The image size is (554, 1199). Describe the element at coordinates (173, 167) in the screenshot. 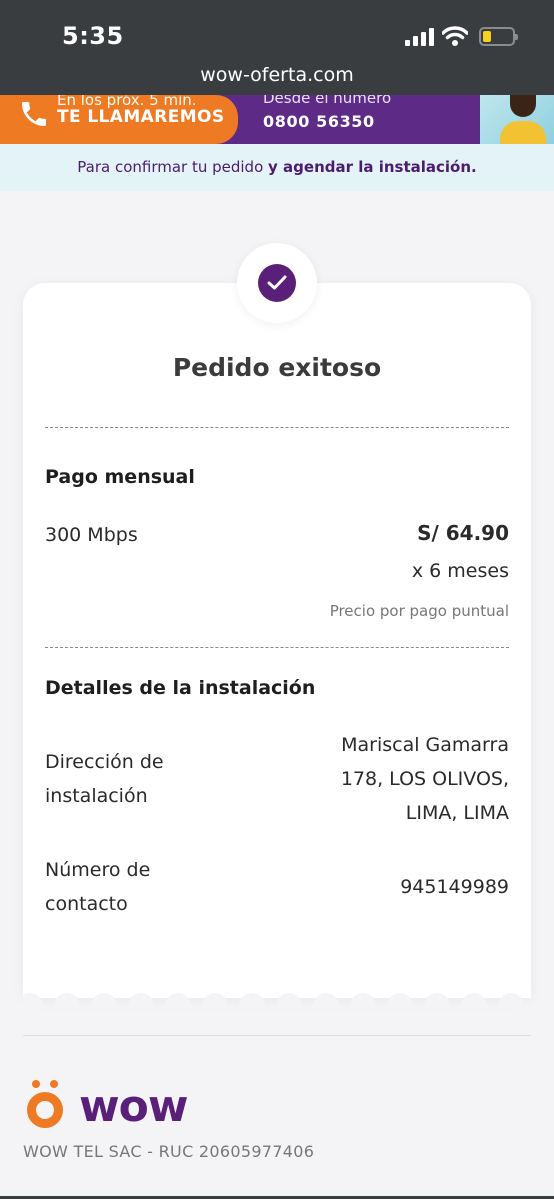

I see `info-text: Para confirmar tu pedido` at that location.